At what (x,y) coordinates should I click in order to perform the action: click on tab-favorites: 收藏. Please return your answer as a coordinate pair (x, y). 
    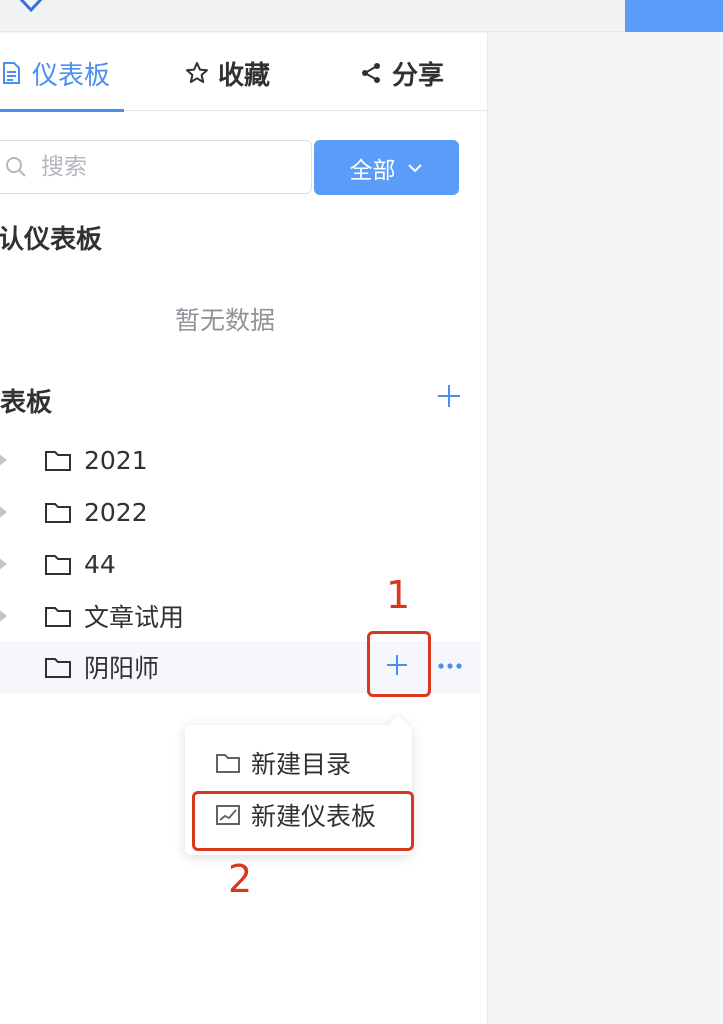
    Looking at the image, I should click on (227, 73).